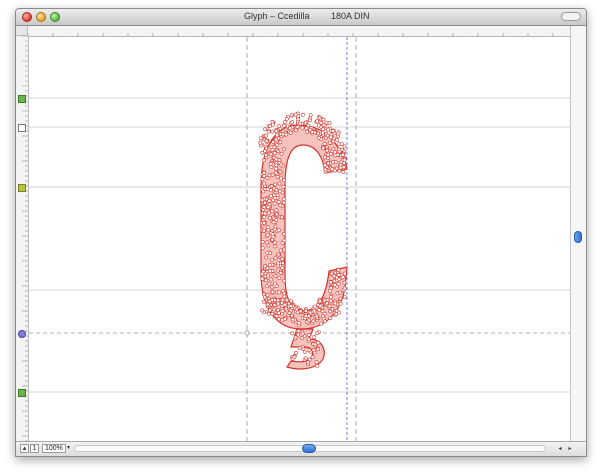 The height and width of the screenshot is (475, 600). What do you see at coordinates (55, 17) in the screenshot?
I see `zoom-window-icon` at bounding box center [55, 17].